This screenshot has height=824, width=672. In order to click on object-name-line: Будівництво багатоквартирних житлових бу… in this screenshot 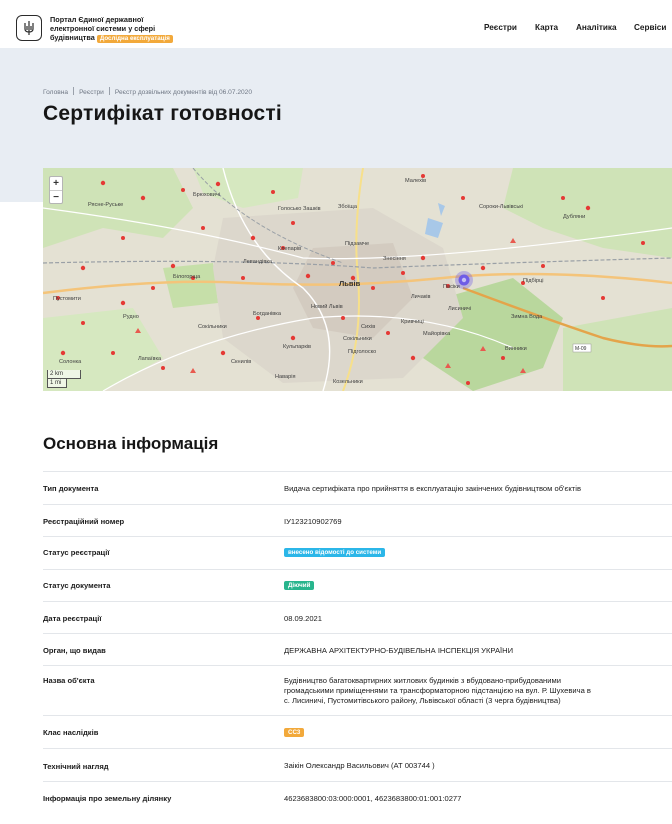, I will do `click(422, 680)`.